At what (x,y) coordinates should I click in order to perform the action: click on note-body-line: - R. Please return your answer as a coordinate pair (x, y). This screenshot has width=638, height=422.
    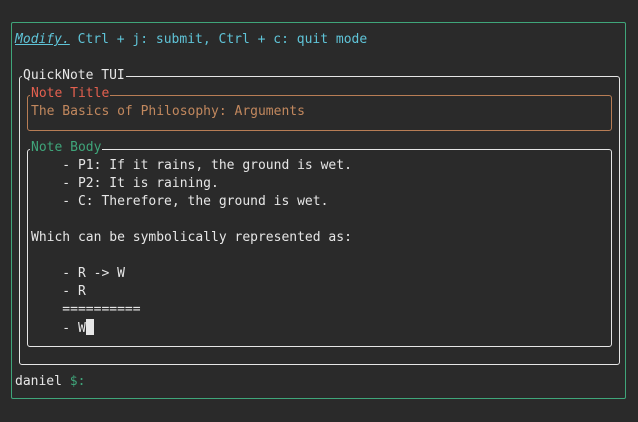
    Looking at the image, I should click on (58, 291).